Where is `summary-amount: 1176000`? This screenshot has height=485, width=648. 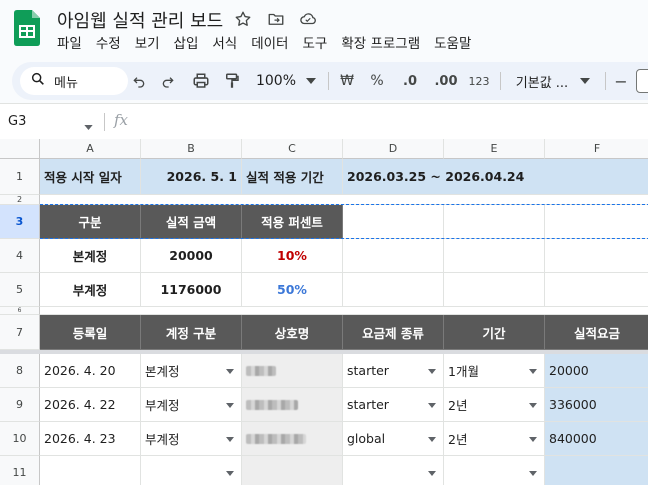
summary-amount: 1176000 is located at coordinates (191, 290).